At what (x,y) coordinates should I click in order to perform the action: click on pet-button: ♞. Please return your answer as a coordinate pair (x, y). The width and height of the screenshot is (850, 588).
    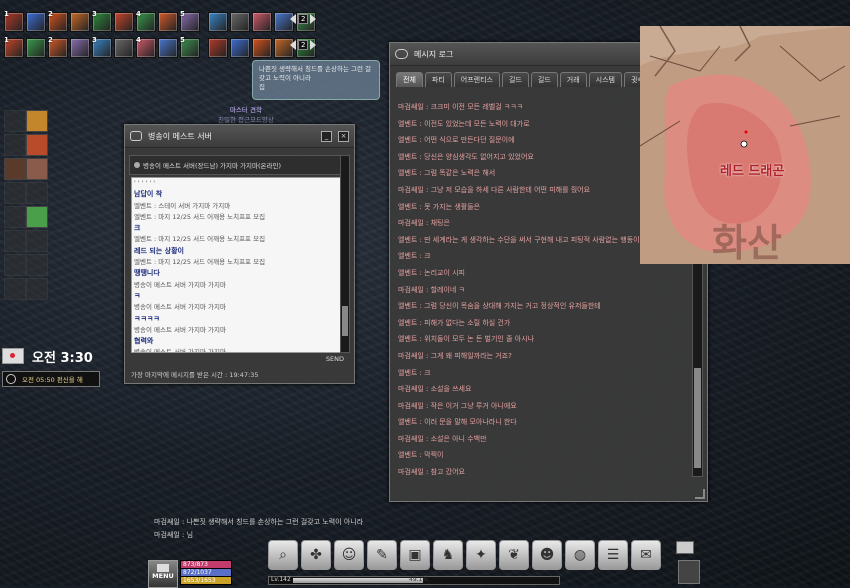
    Looking at the image, I should click on (448, 555).